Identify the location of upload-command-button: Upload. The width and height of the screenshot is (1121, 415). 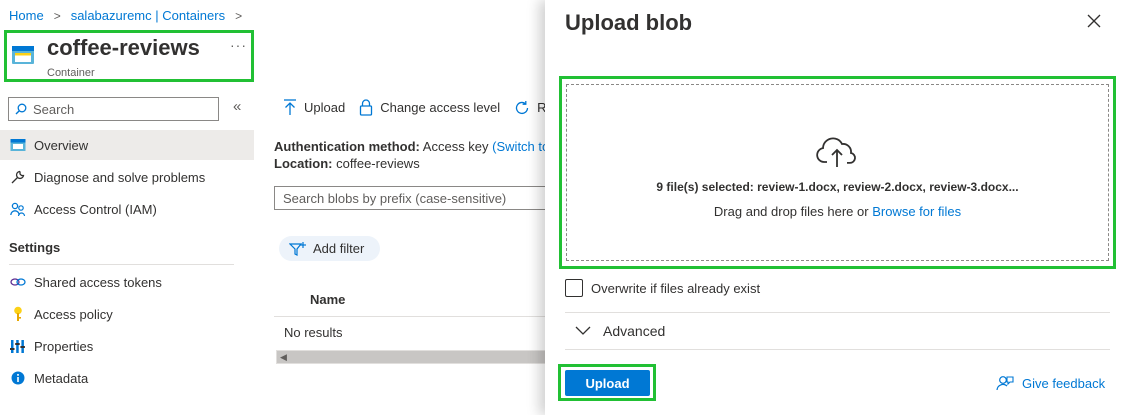
(314, 107).